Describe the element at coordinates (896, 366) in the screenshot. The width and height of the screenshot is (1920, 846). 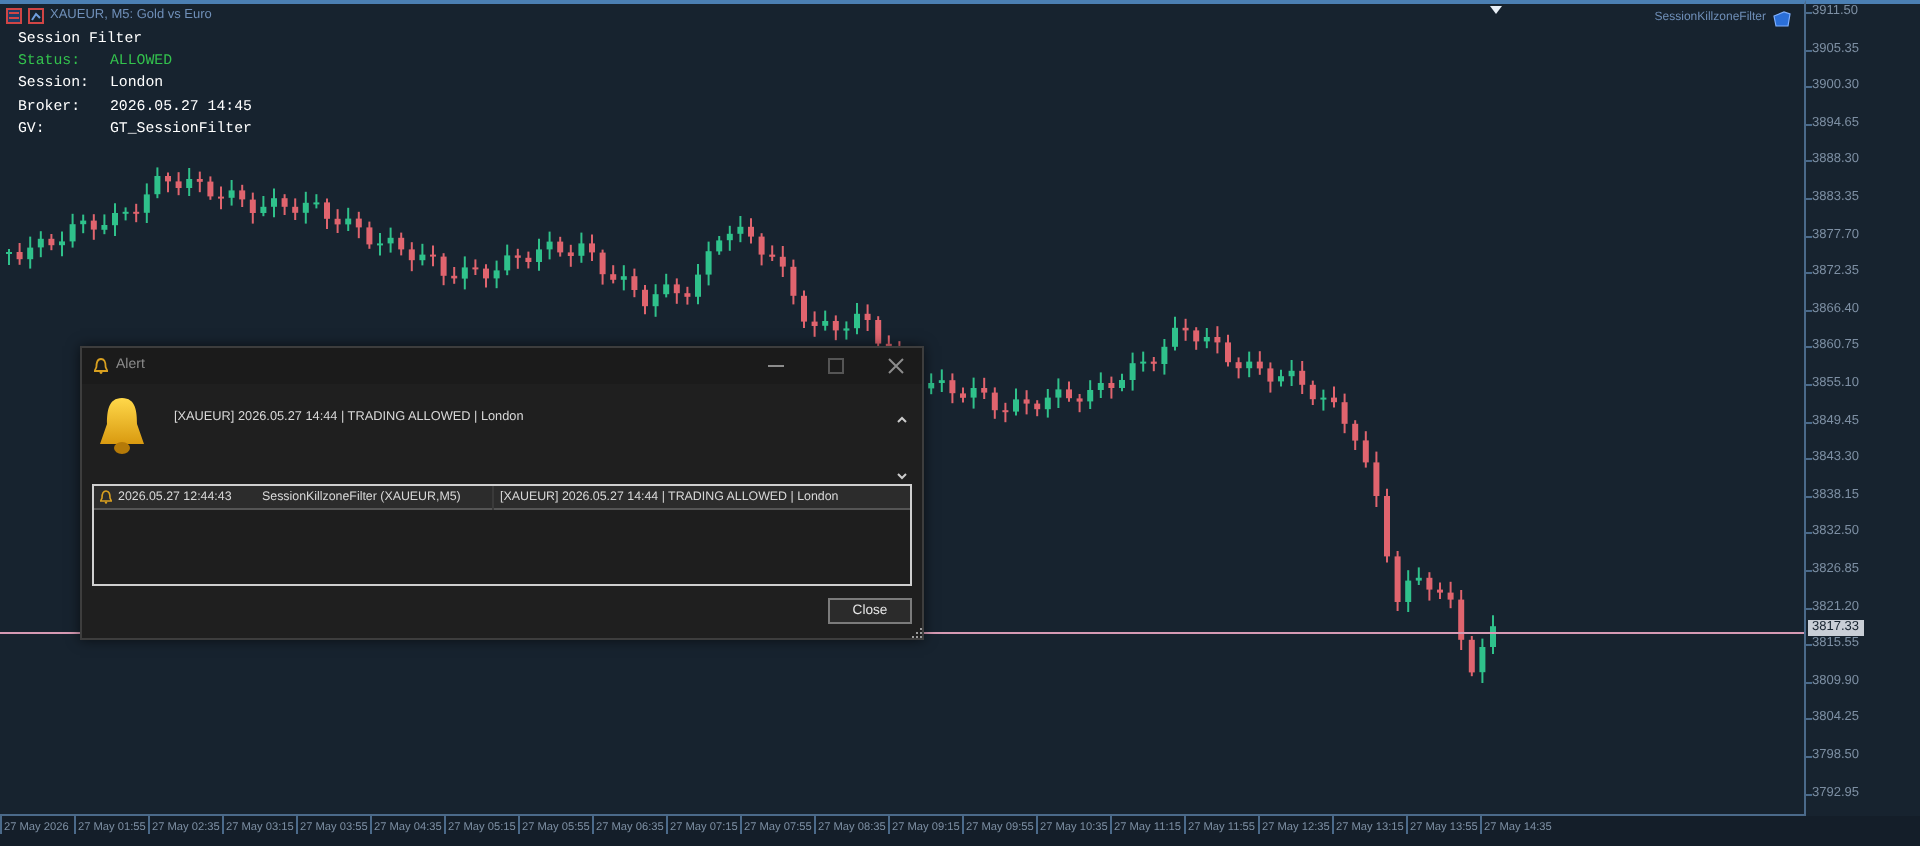
I see `close-icon` at that location.